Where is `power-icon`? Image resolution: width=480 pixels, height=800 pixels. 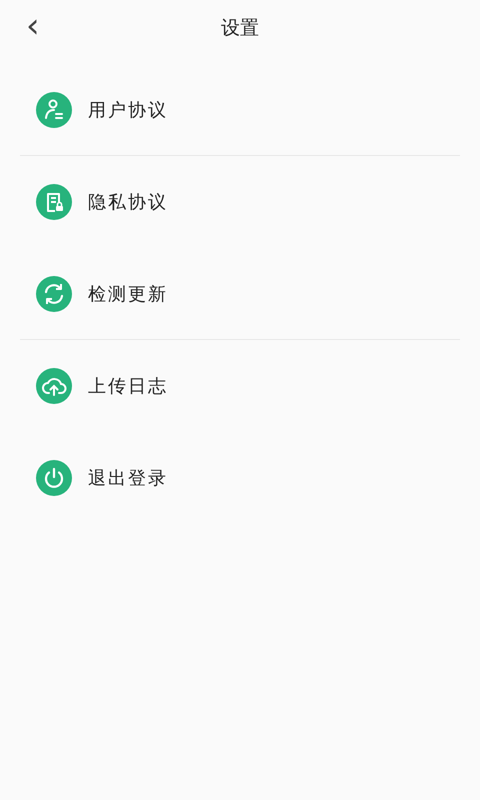 power-icon is located at coordinates (54, 478).